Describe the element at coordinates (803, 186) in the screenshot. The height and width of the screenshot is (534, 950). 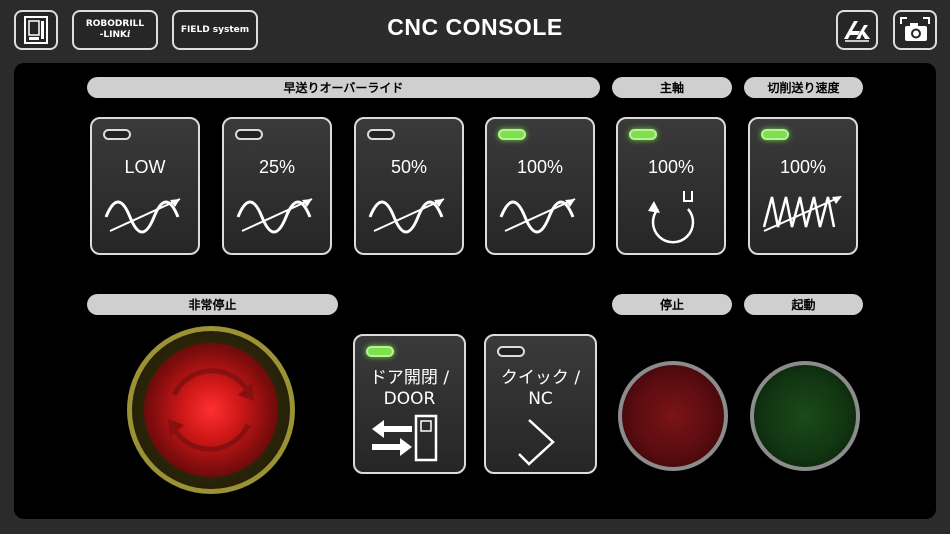
I see `feed-100-button: 100%` at that location.